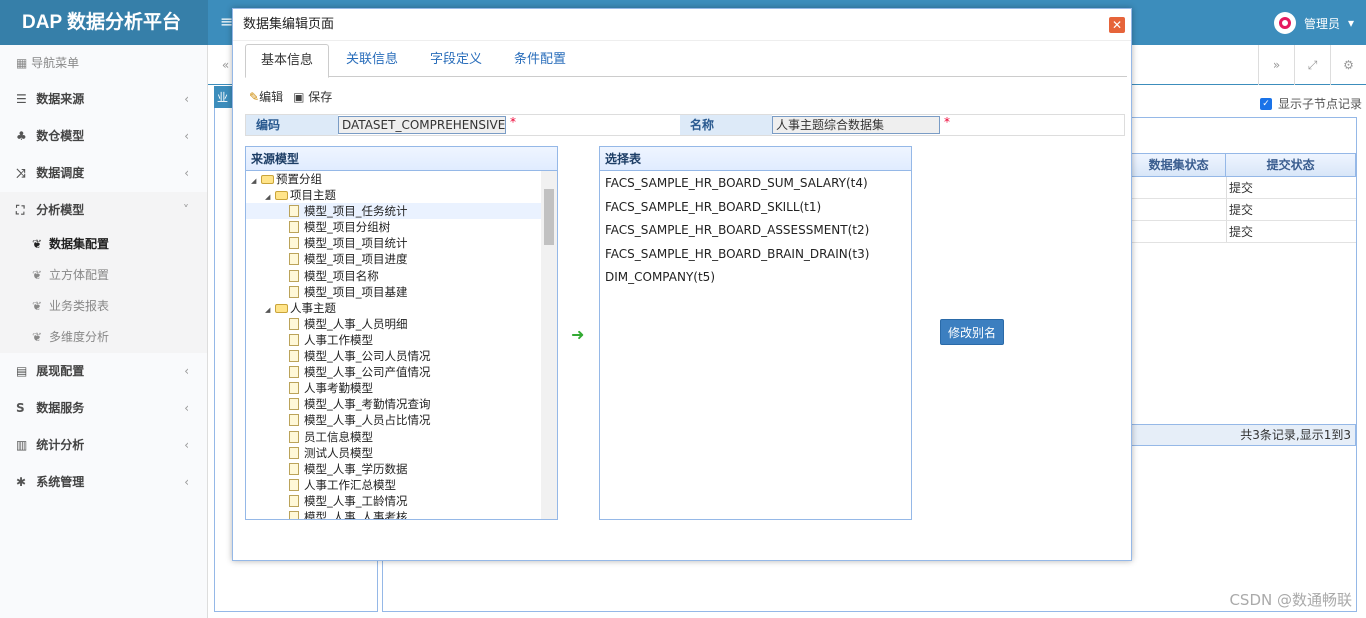 This screenshot has width=1366, height=618. Describe the element at coordinates (103, 173) in the screenshot. I see `sidebar-item-scheduling: ⤨ 数据调度 ‹` at that location.